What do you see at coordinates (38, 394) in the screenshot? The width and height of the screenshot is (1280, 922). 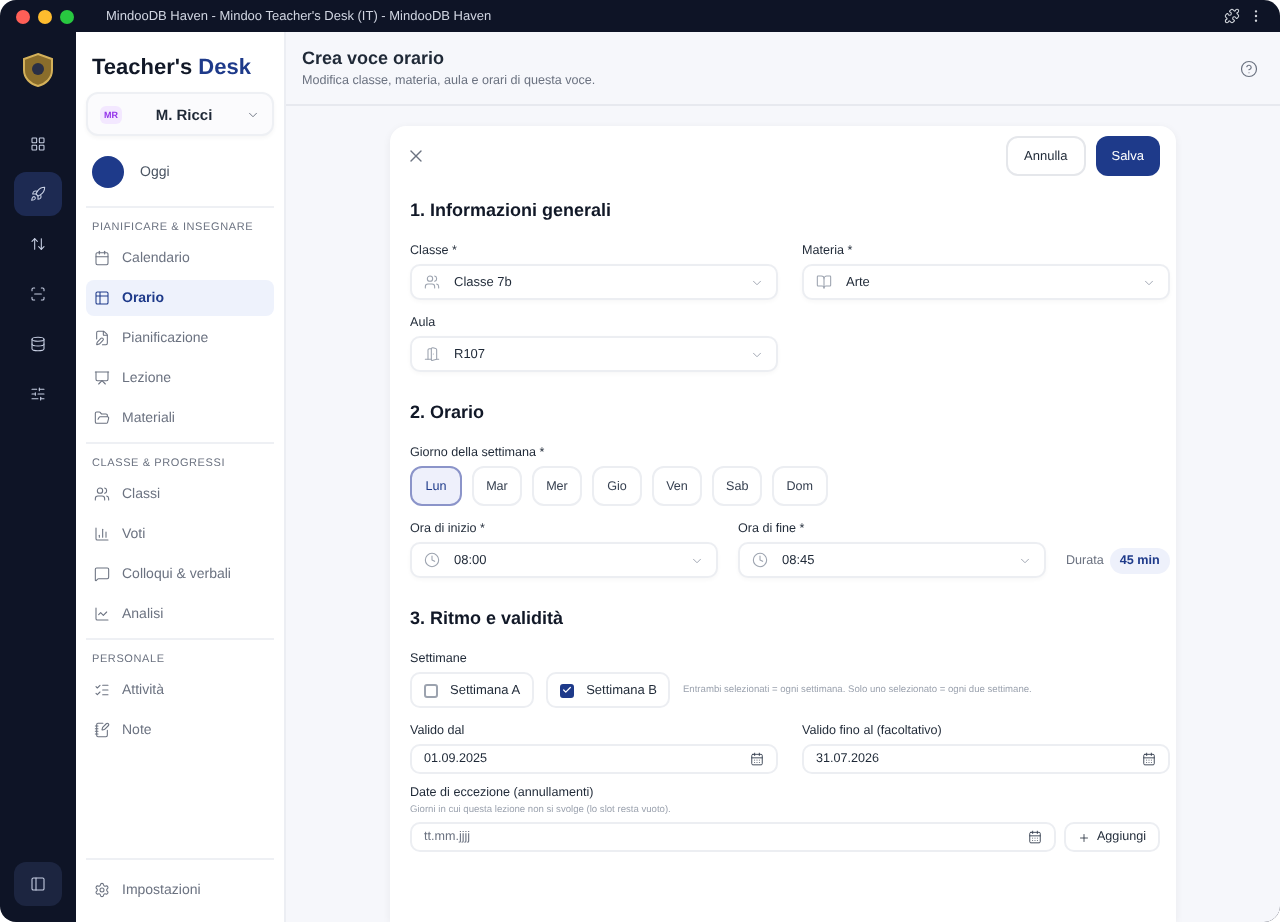 I see `sliders-icon` at bounding box center [38, 394].